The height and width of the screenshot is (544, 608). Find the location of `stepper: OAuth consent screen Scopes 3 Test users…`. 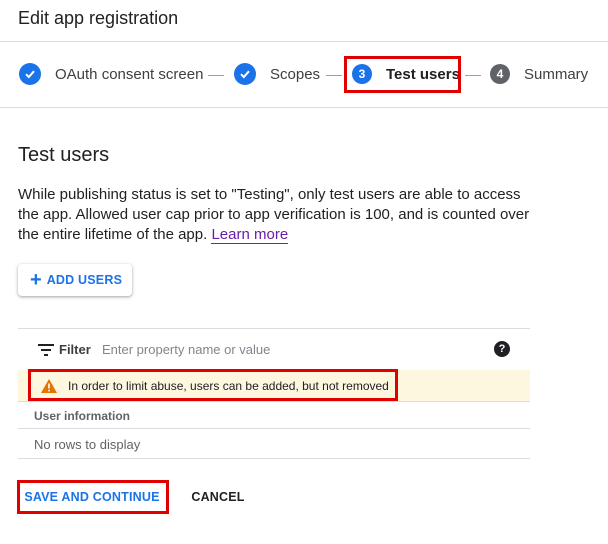

stepper: OAuth consent screen Scopes 3 Test users… is located at coordinates (304, 75).